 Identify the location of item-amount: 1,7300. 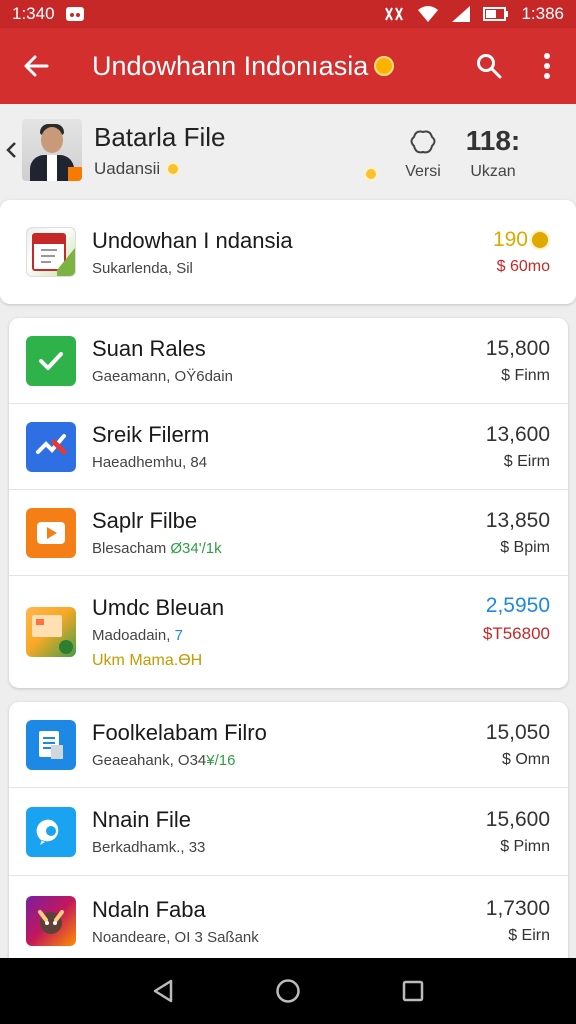
(517, 908).